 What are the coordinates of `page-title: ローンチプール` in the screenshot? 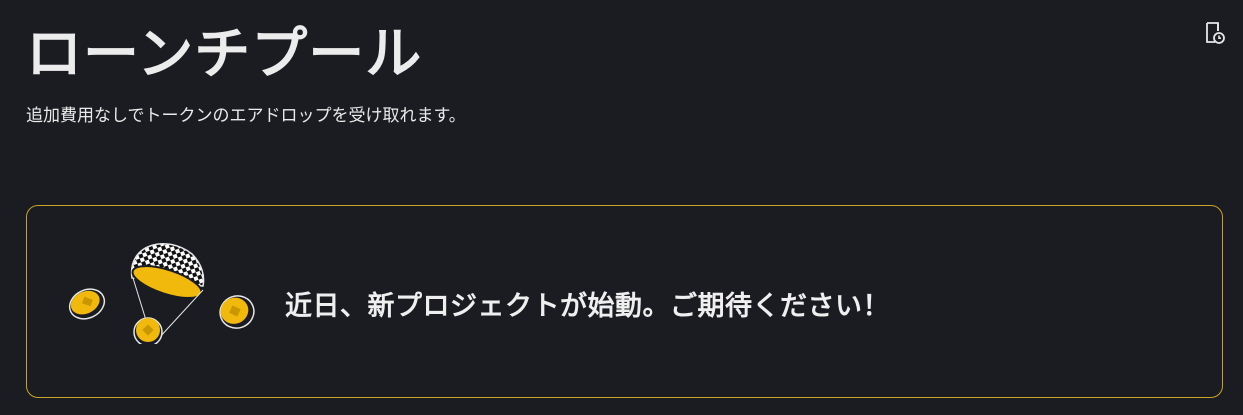 It's located at (224, 54).